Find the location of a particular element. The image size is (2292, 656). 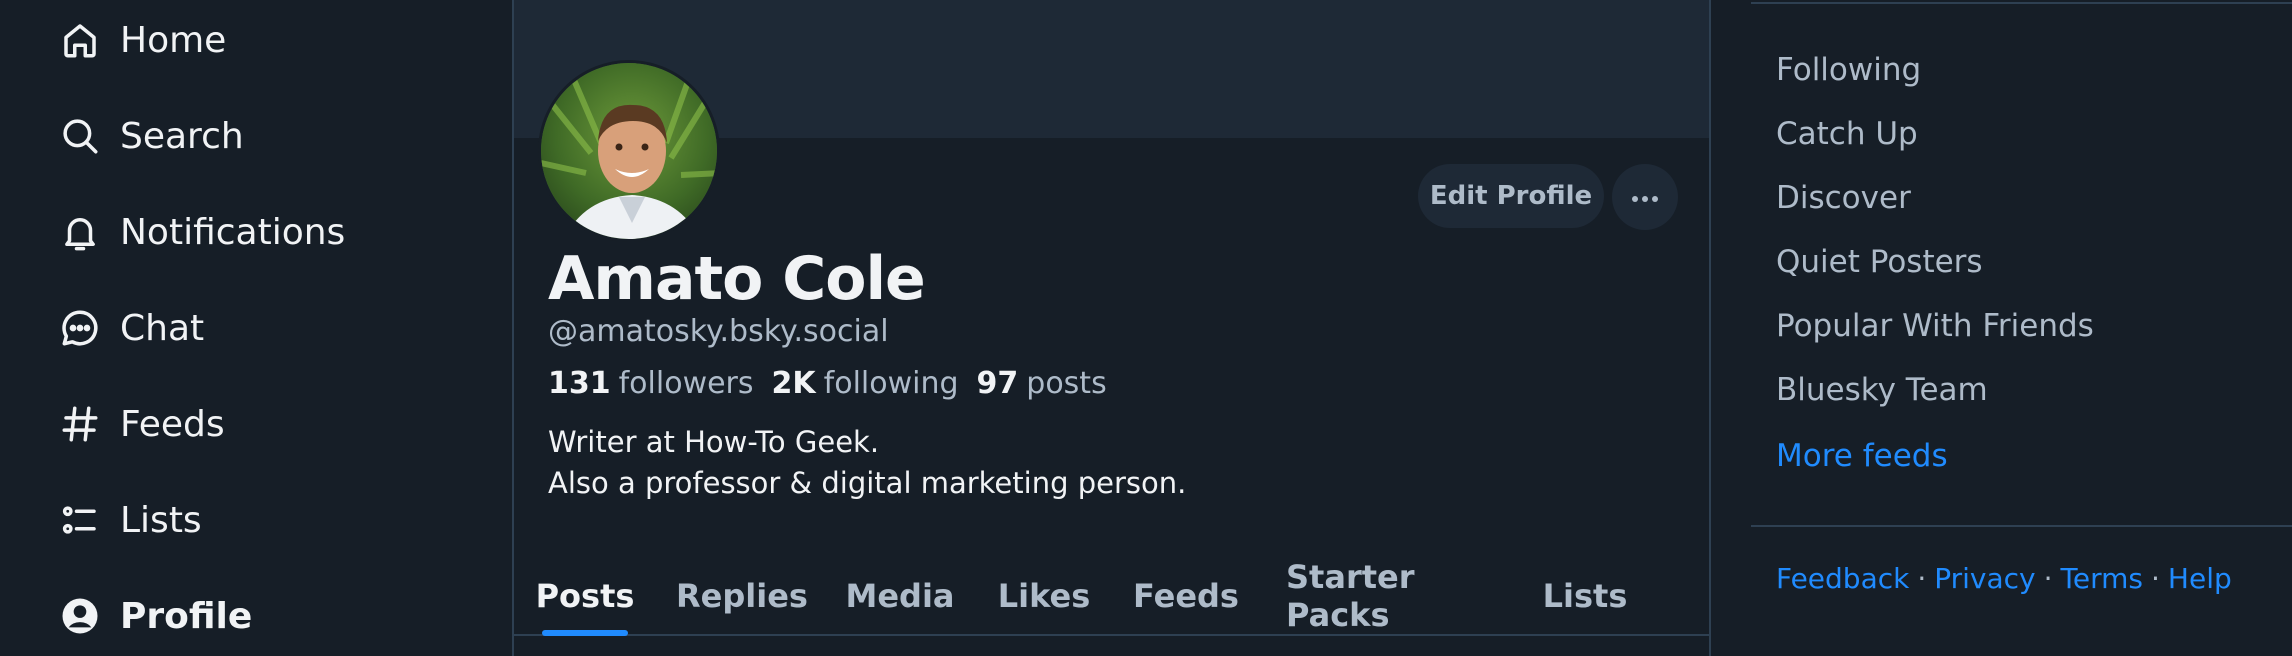

feed-link-quiet-posters: Quiet Posters is located at coordinates (1879, 262).